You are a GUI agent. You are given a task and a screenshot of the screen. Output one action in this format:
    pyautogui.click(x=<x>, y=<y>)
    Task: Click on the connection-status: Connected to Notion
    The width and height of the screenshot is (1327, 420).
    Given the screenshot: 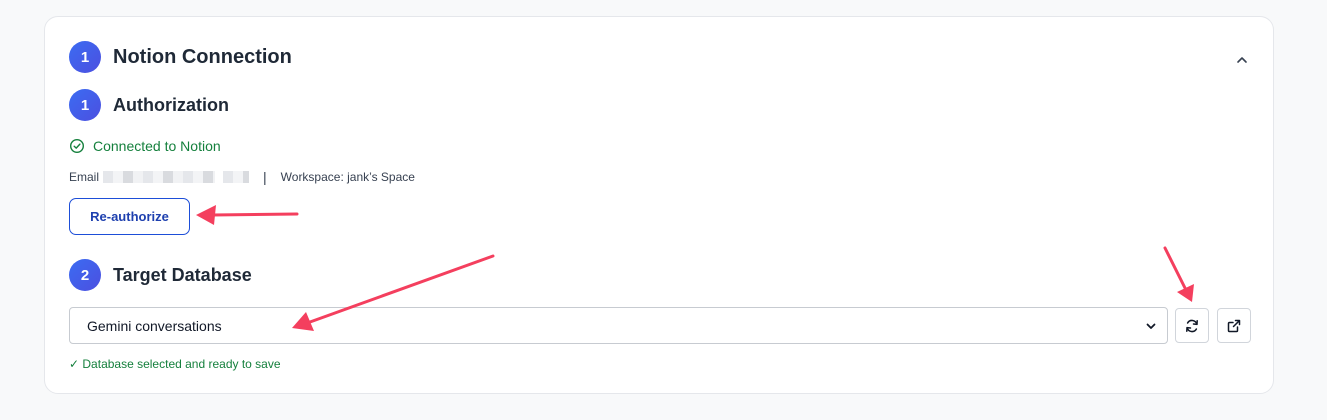 What is the action you would take?
    pyautogui.click(x=145, y=146)
    